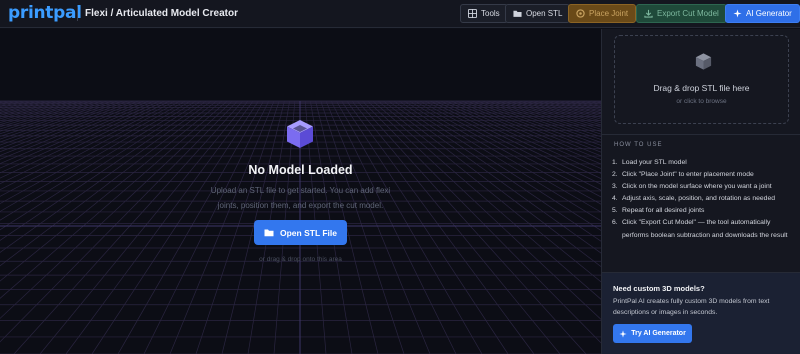 The width and height of the screenshot is (800, 354). Describe the element at coordinates (659, 288) in the screenshot. I see `promo-heading: Need custom 3D models?` at that location.